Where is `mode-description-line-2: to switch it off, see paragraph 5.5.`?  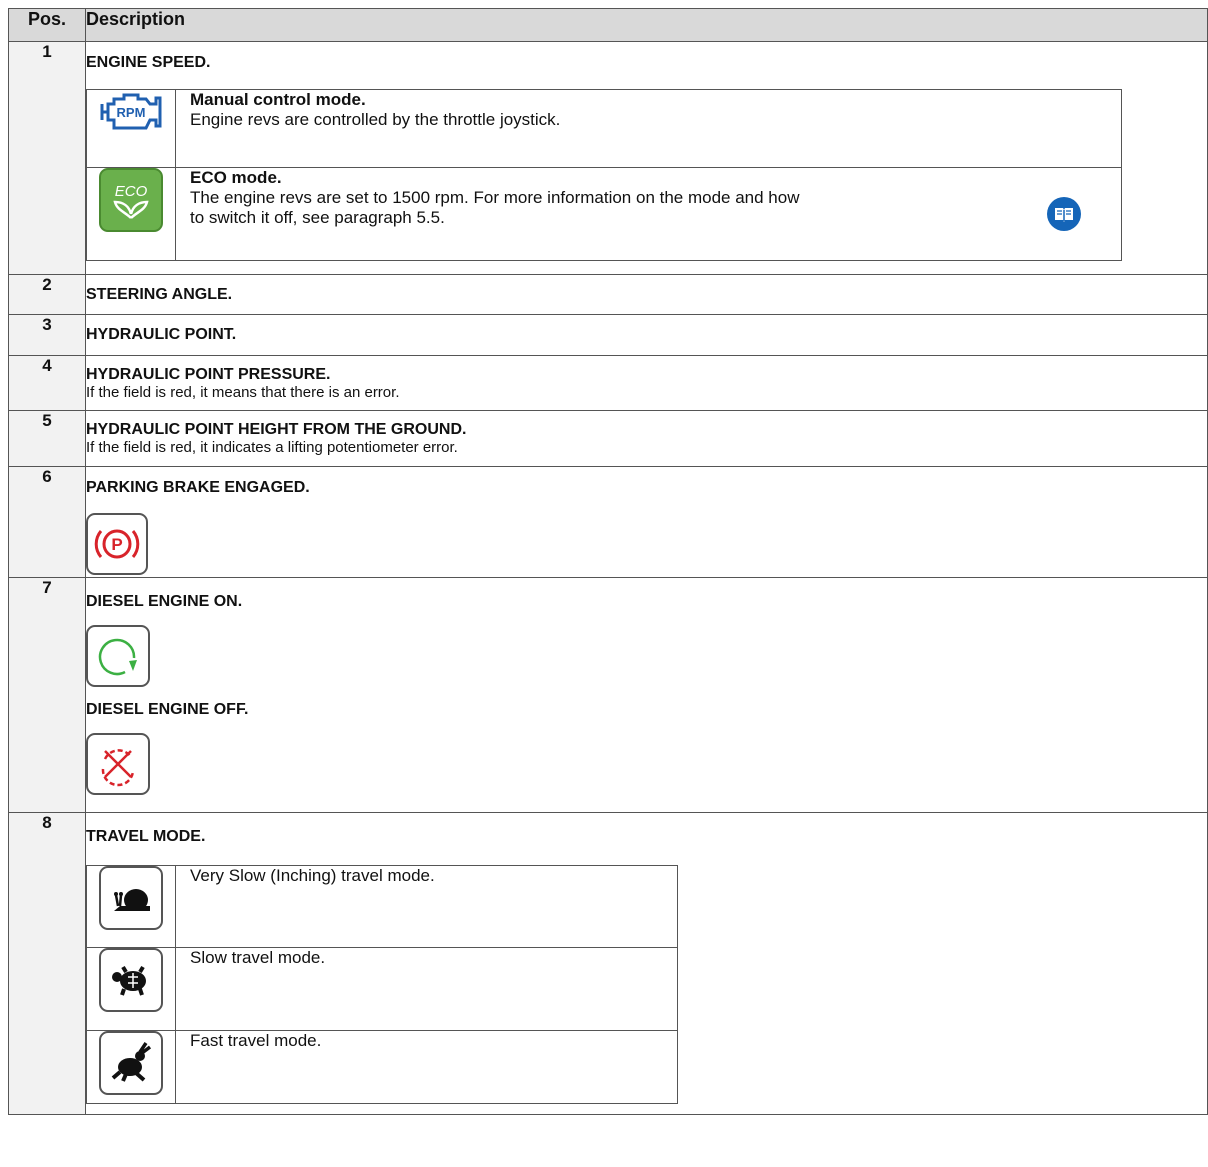
mode-description-line-2: to switch it off, see paragraph 5.5. is located at coordinates (317, 217).